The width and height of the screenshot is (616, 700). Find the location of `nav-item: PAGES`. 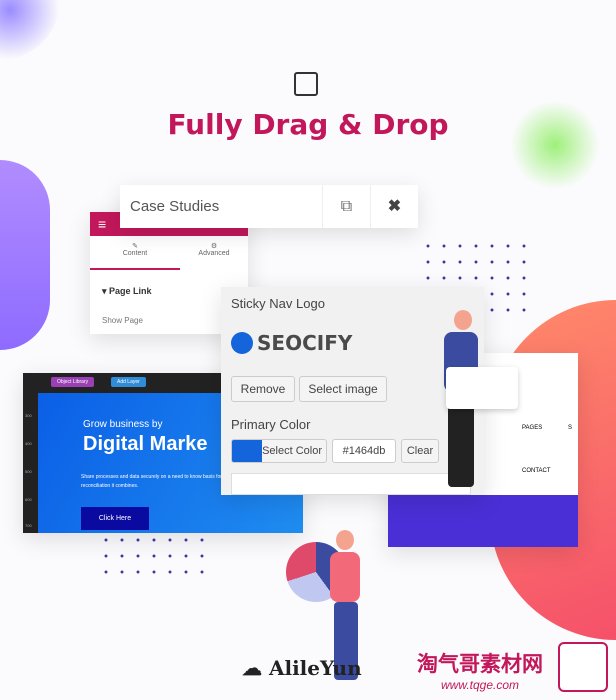

nav-item: PAGES is located at coordinates (532, 428).